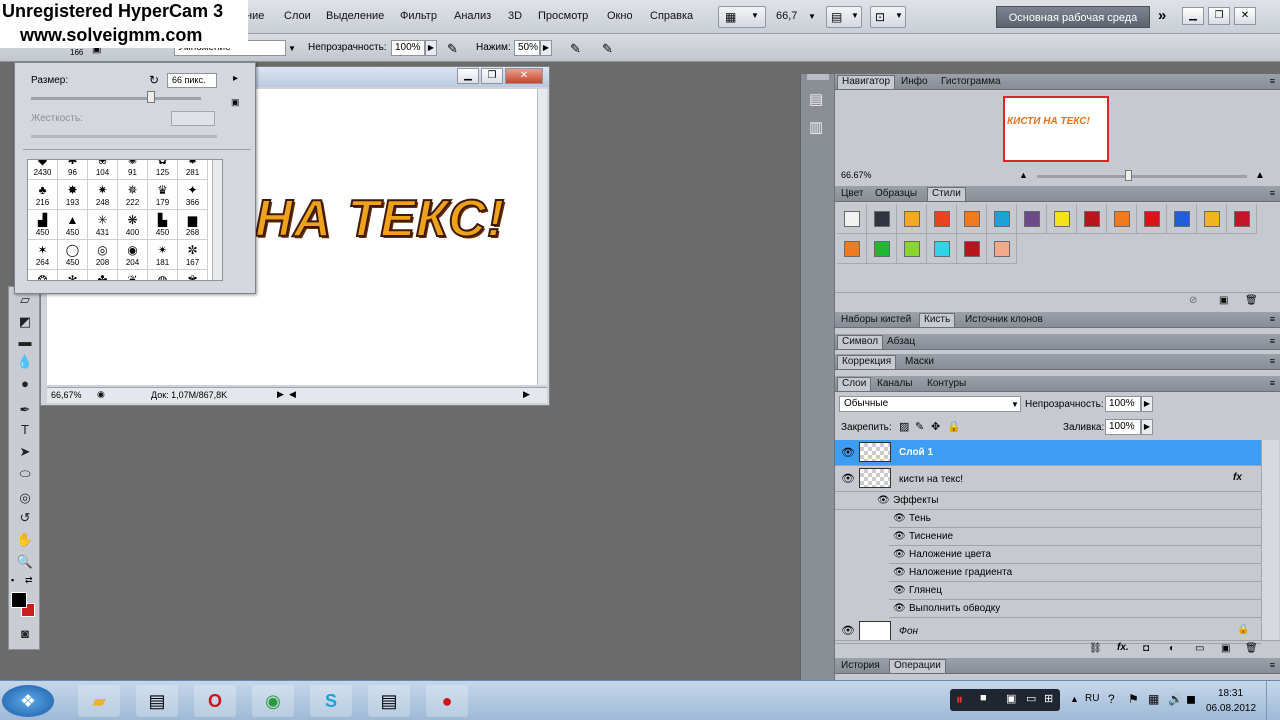 The width and height of the screenshot is (1280, 720). I want to click on tray-app-icon: ◼, so click(1191, 699).